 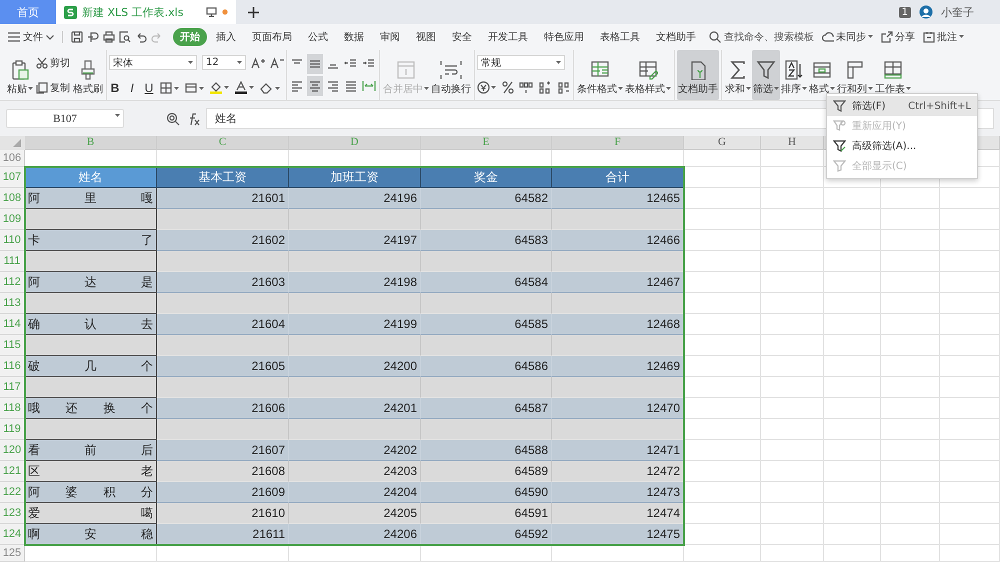 What do you see at coordinates (486, 177) in the screenshot?
I see `table-header-cell: 奖金` at bounding box center [486, 177].